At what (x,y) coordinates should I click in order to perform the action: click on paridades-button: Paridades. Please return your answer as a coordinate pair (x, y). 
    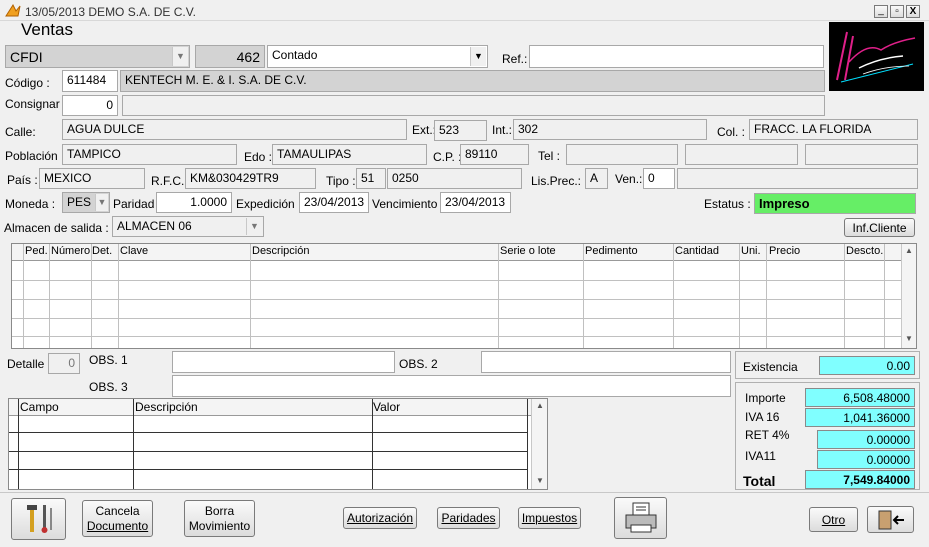
    Looking at the image, I should click on (468, 518).